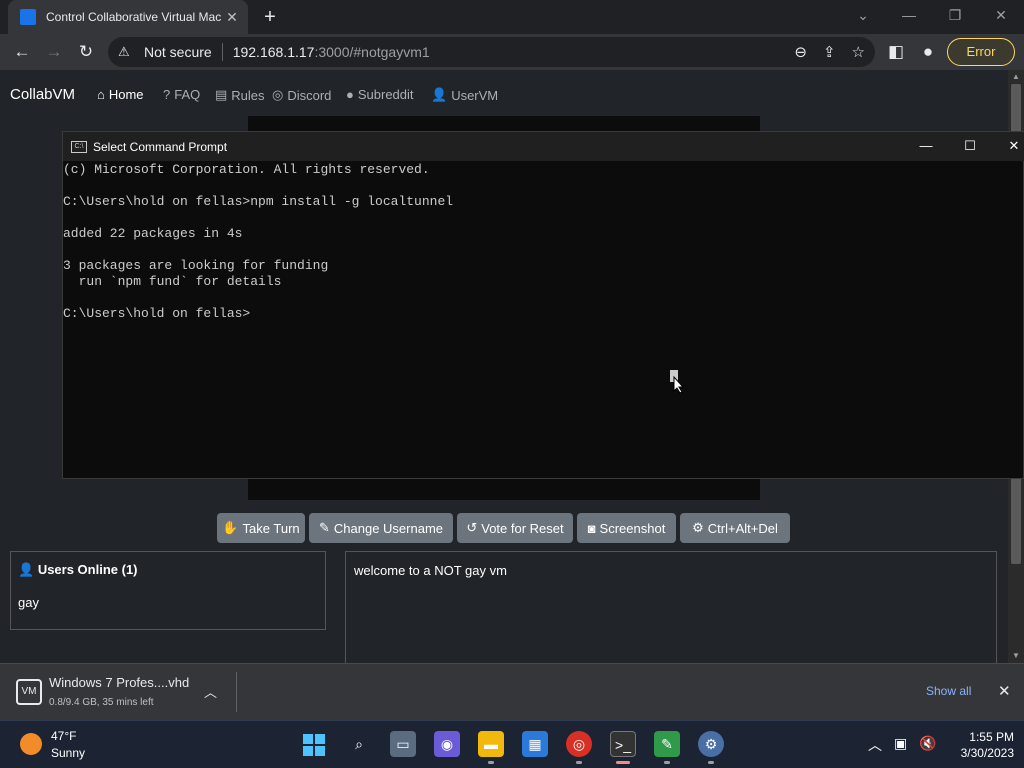 The height and width of the screenshot is (768, 1024). Describe the element at coordinates (301, 95) in the screenshot. I see `nav-discord: ◎ Discord` at that location.